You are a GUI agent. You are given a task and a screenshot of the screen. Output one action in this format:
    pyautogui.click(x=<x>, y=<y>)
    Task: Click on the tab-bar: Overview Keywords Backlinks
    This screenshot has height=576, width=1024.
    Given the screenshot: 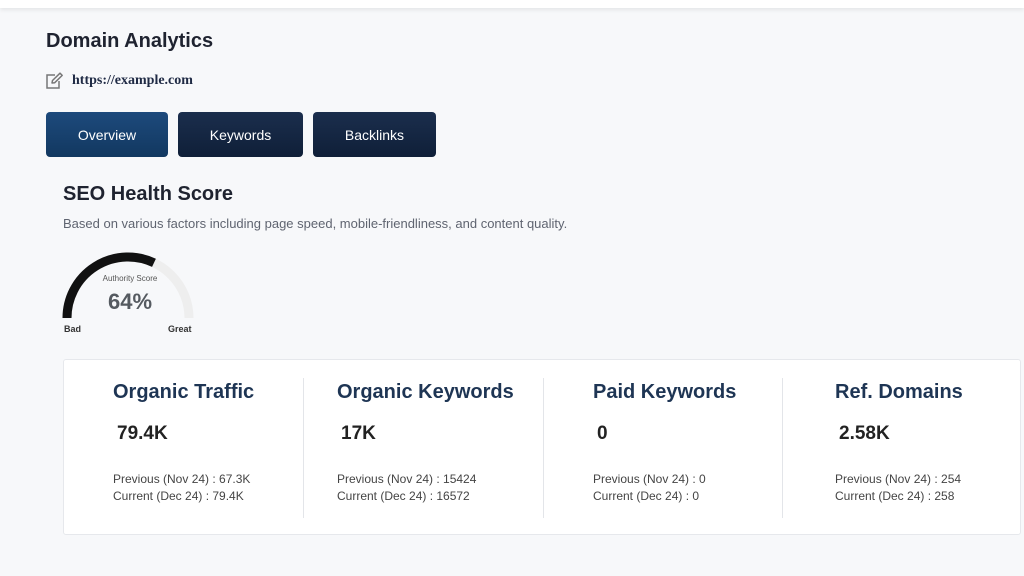 What is the action you would take?
    pyautogui.click(x=241, y=134)
    